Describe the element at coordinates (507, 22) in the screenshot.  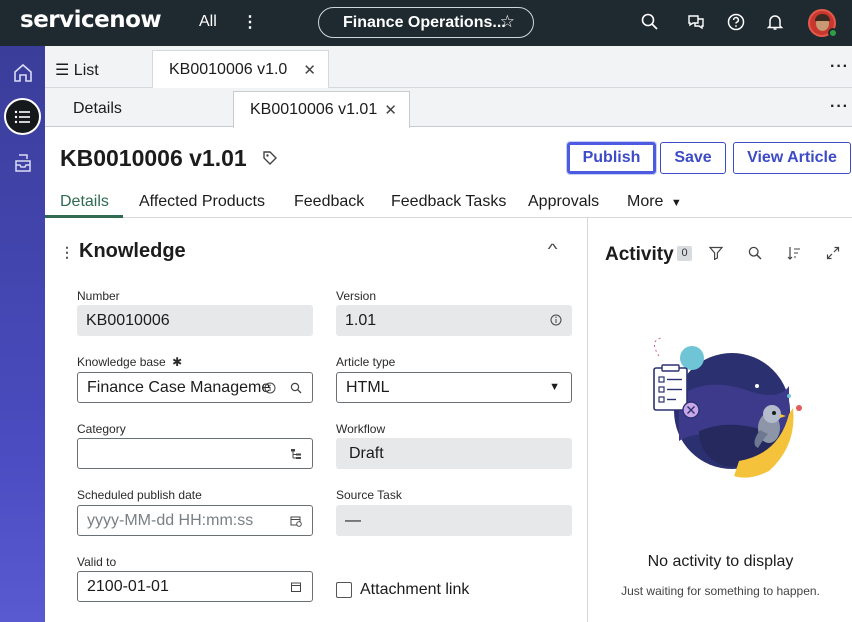
I see `favorite-star-icon: ☆` at that location.